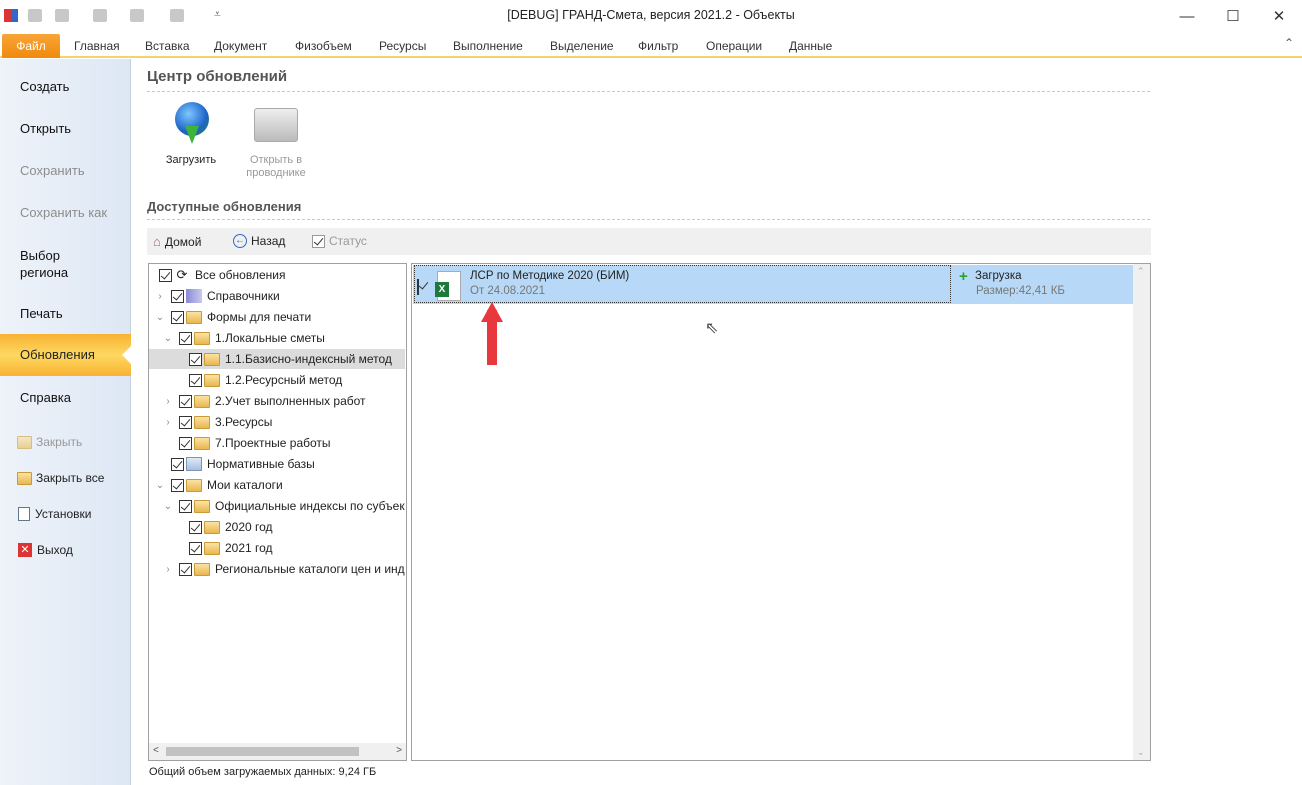 This screenshot has height=785, width=1302. Describe the element at coordinates (240, 45) in the screenshot. I see `tab-document: Документ` at that location.